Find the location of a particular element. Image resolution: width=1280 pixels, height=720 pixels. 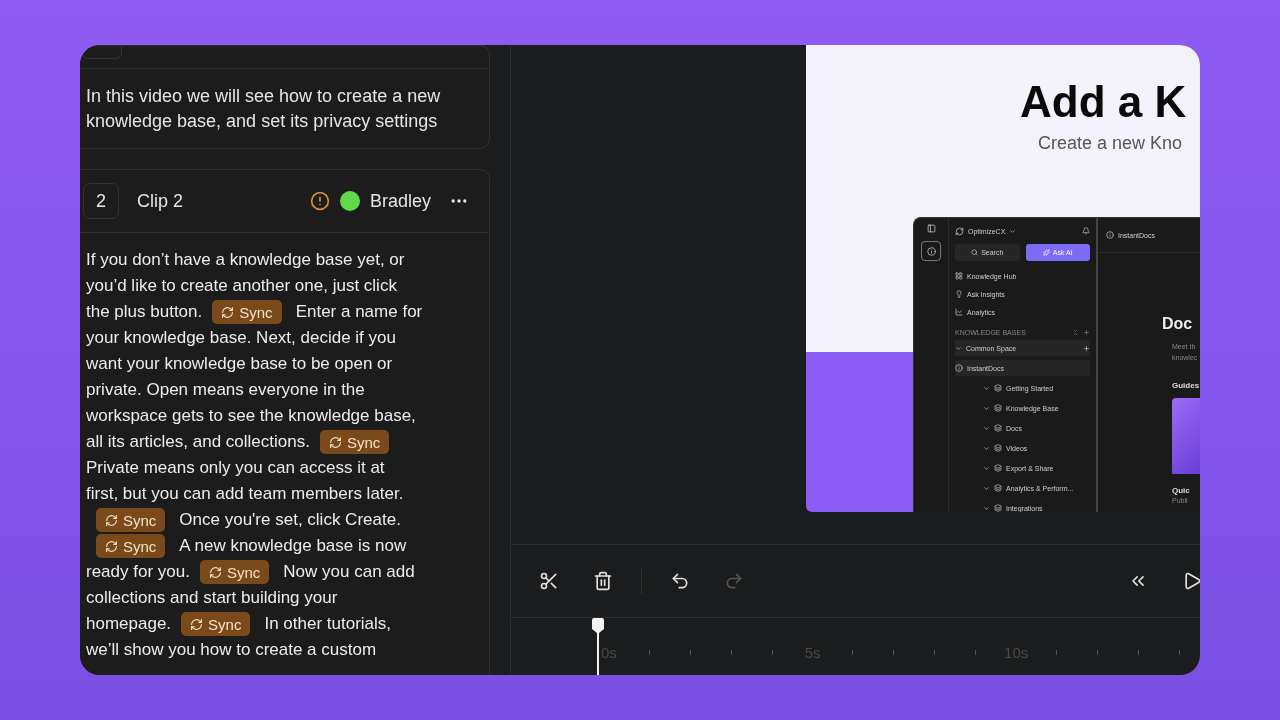

collapse-icon is located at coordinates (1075, 332).